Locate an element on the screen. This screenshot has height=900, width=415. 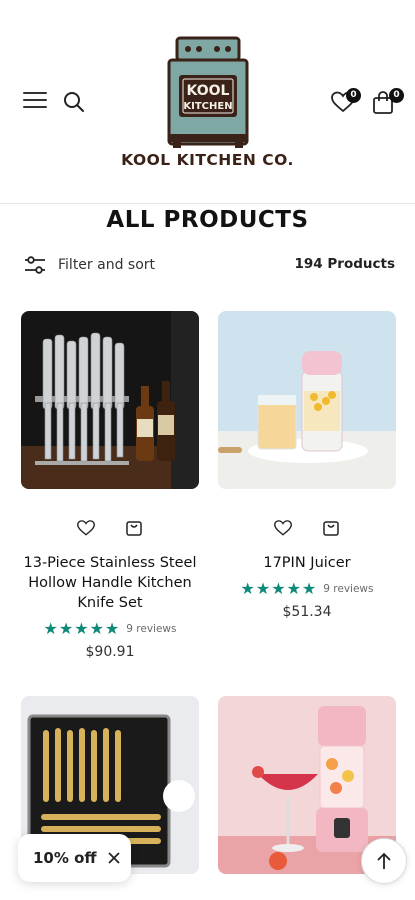
product-card: 17PIN Juicer ★★★★★ 9 reviews $51.34 is located at coordinates (307, 465).